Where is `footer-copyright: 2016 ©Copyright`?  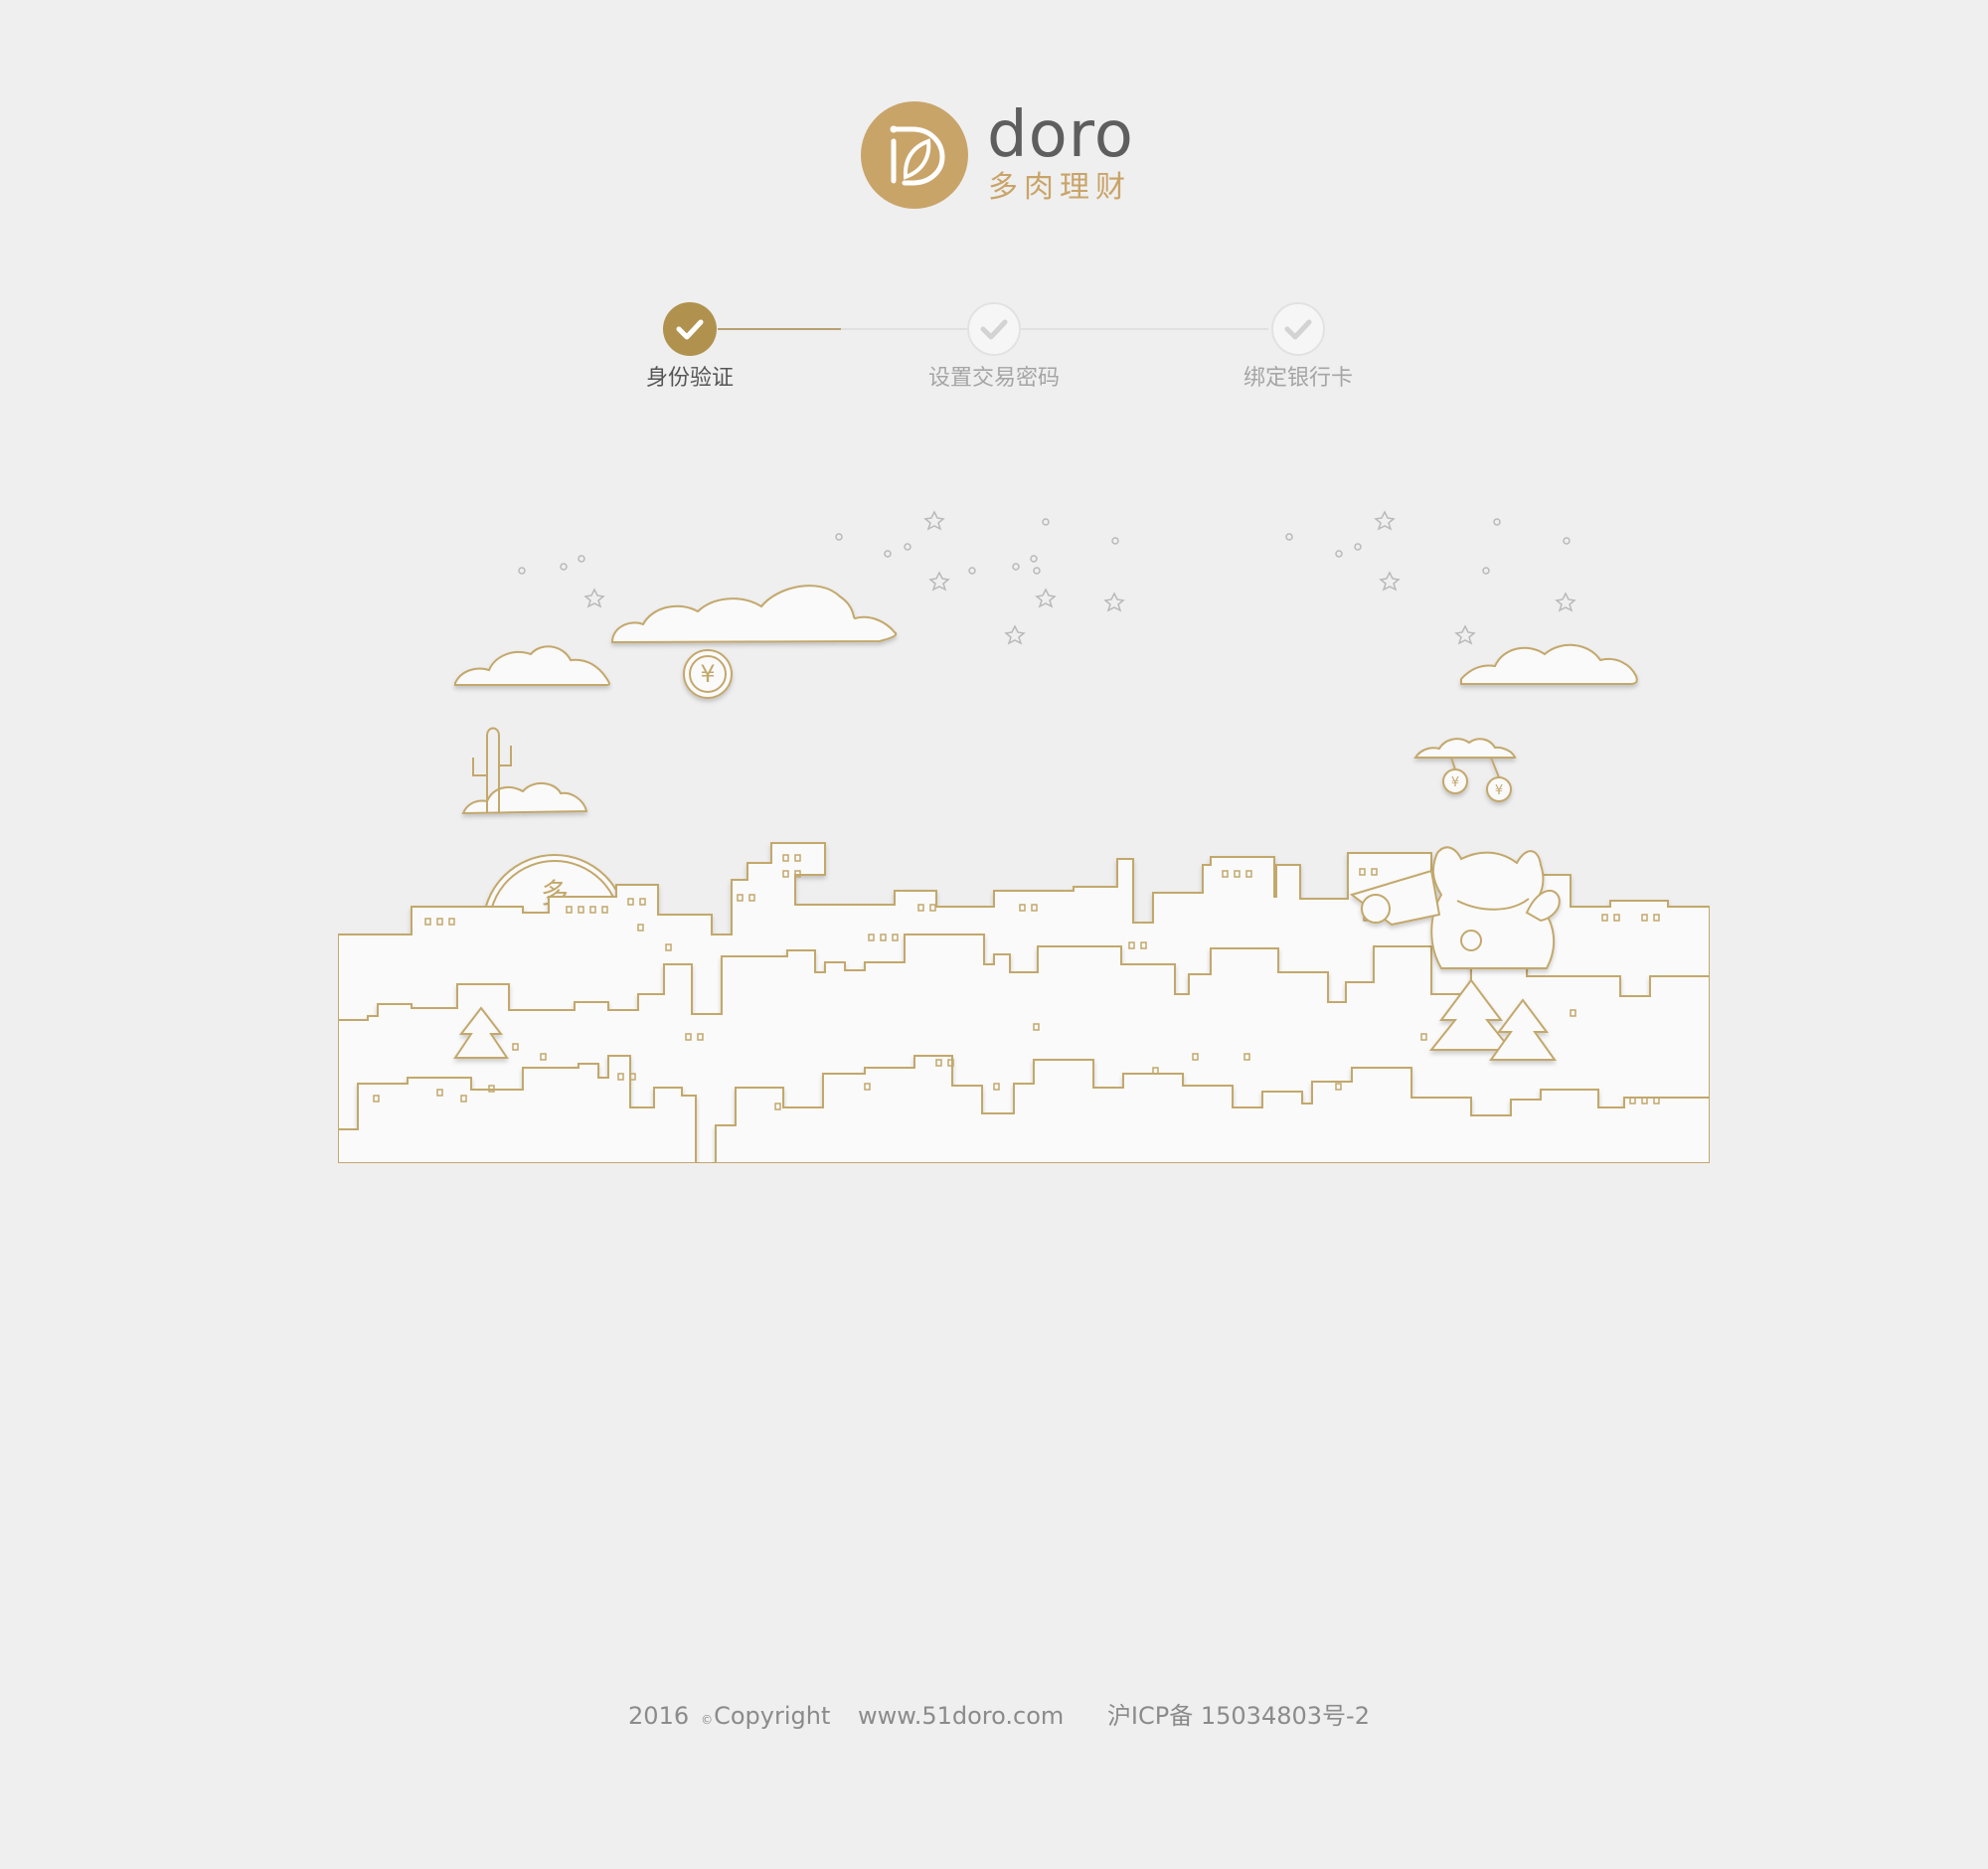
footer-copyright: 2016 ©Copyright is located at coordinates (729, 1716).